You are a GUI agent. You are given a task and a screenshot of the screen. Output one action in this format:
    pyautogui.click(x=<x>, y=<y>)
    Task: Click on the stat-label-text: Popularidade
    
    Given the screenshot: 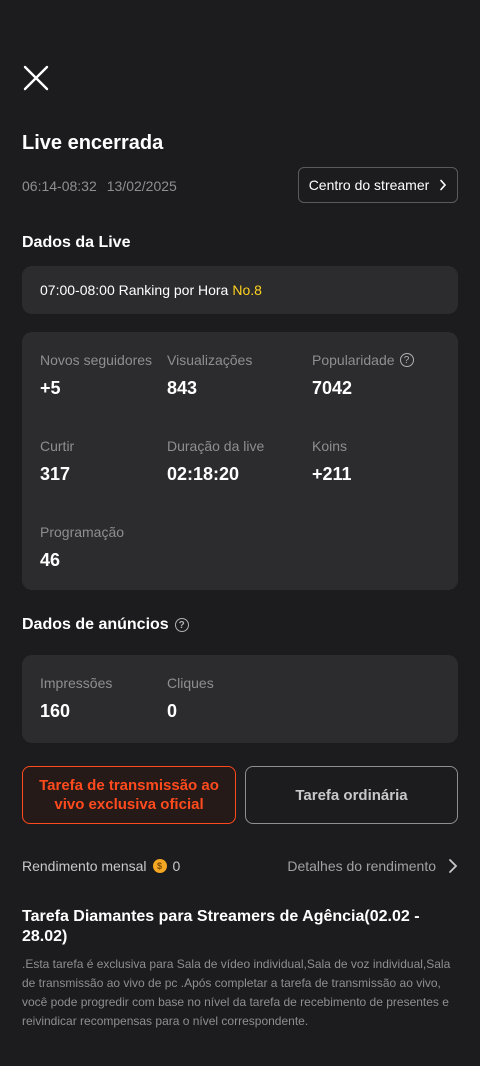 What is the action you would take?
    pyautogui.click(x=353, y=360)
    